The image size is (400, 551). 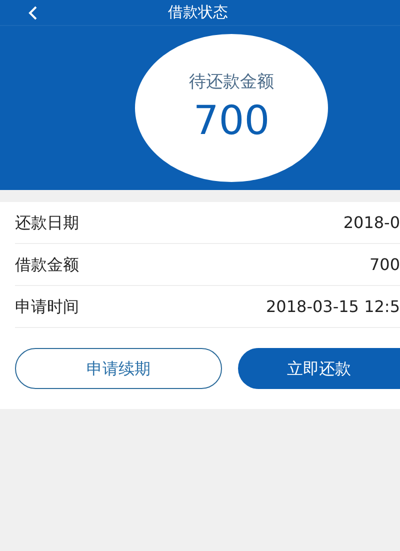 I want to click on back-icon, so click(x=33, y=13).